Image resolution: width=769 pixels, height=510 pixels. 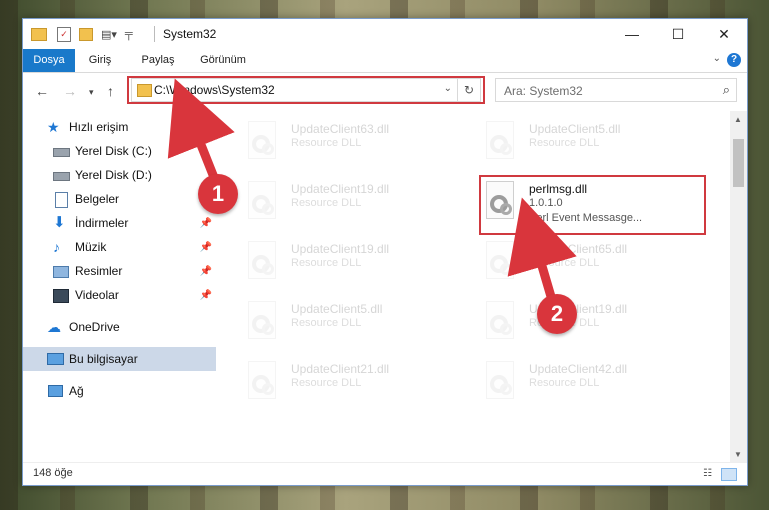 What do you see at coordinates (70, 91) in the screenshot?
I see `forward-arrow-icon: →` at bounding box center [70, 91].